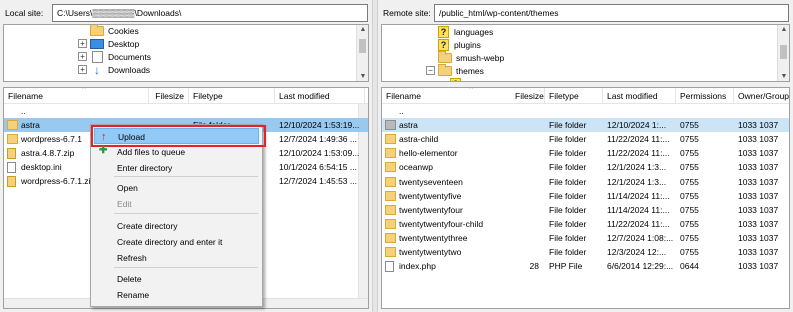 This screenshot has width=793, height=312. Describe the element at coordinates (459, 31) in the screenshot. I see `tree-item: ? languages` at that location.